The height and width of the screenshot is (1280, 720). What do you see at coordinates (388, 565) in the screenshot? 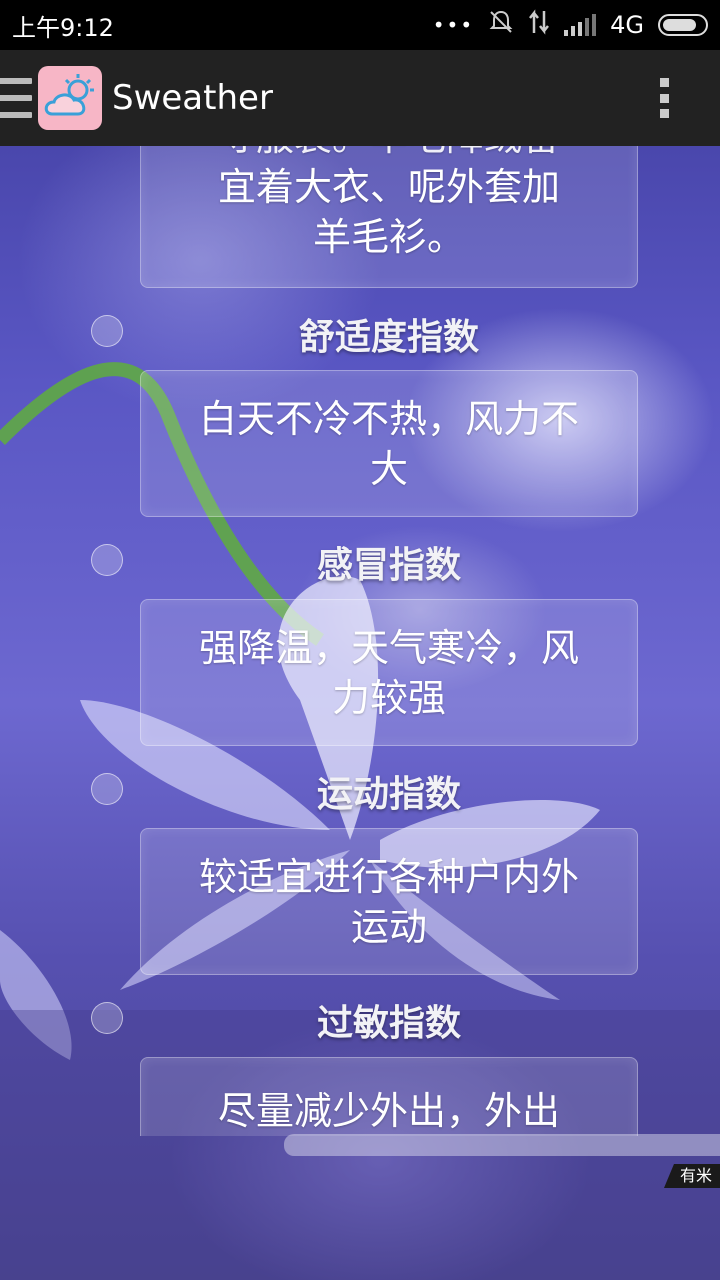
I see `heading-cold-index: 感冒指数` at bounding box center [388, 565].